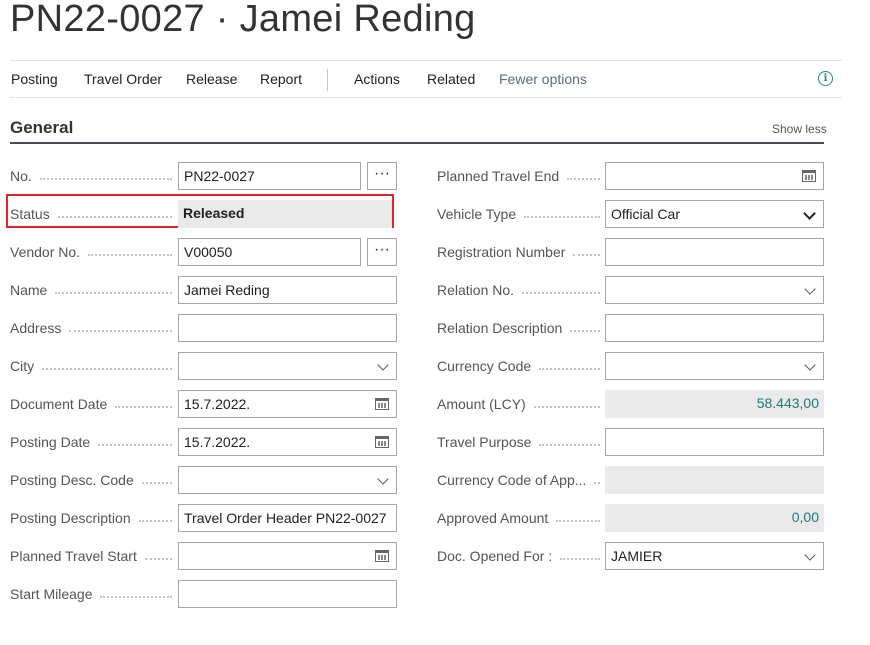 The height and width of the screenshot is (645, 870). Describe the element at coordinates (714, 518) in the screenshot. I see `approved-amount-field: 0,00` at that location.